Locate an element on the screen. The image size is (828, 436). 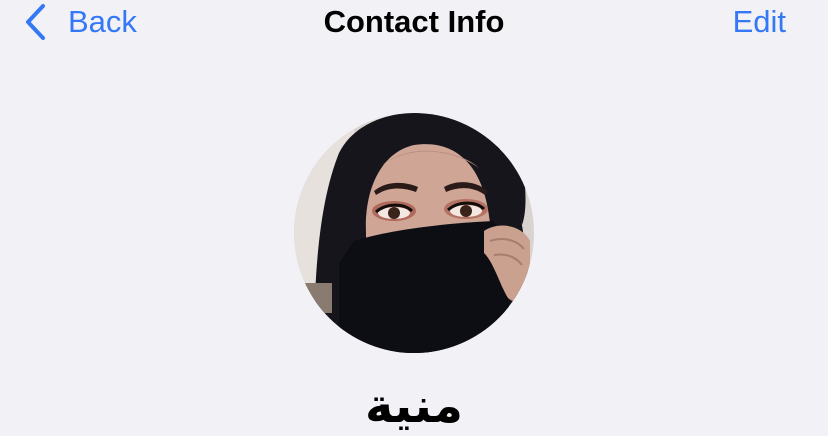
back-button: Back is located at coordinates (80, 22).